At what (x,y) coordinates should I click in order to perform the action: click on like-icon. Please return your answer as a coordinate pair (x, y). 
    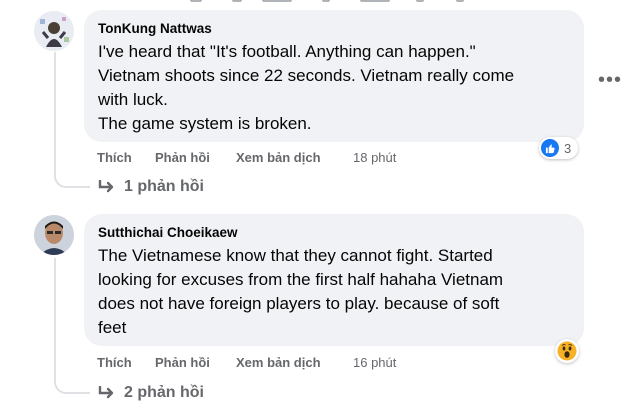
    Looking at the image, I should click on (550, 148).